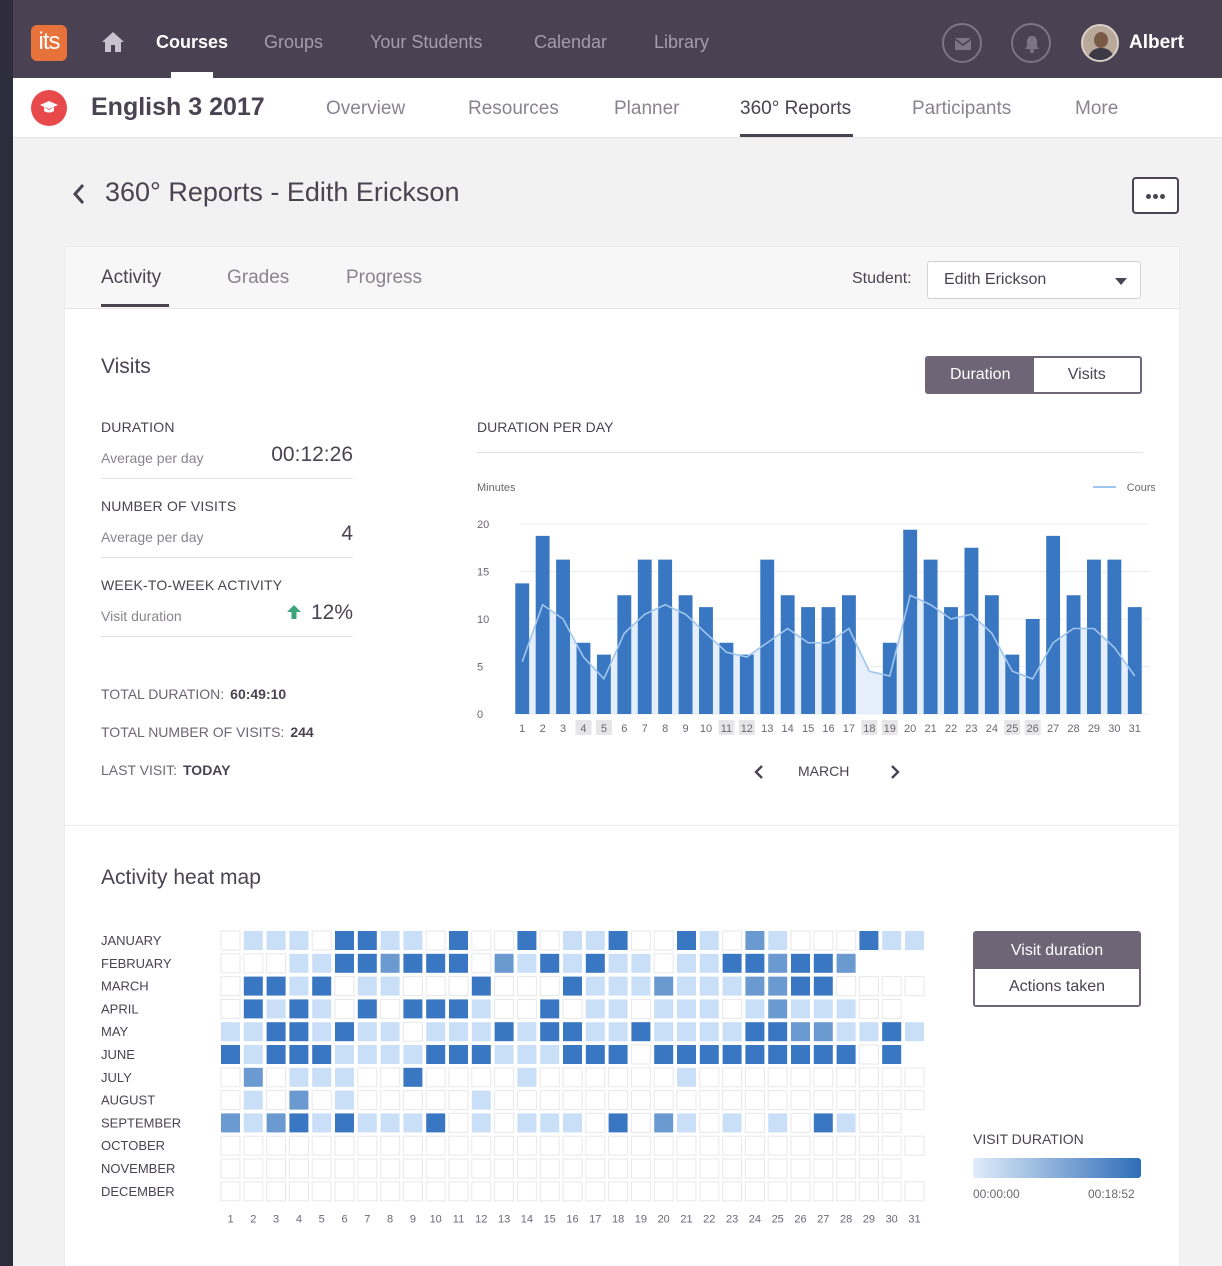  What do you see at coordinates (1156, 43) in the screenshot?
I see `user-name: Albert` at bounding box center [1156, 43].